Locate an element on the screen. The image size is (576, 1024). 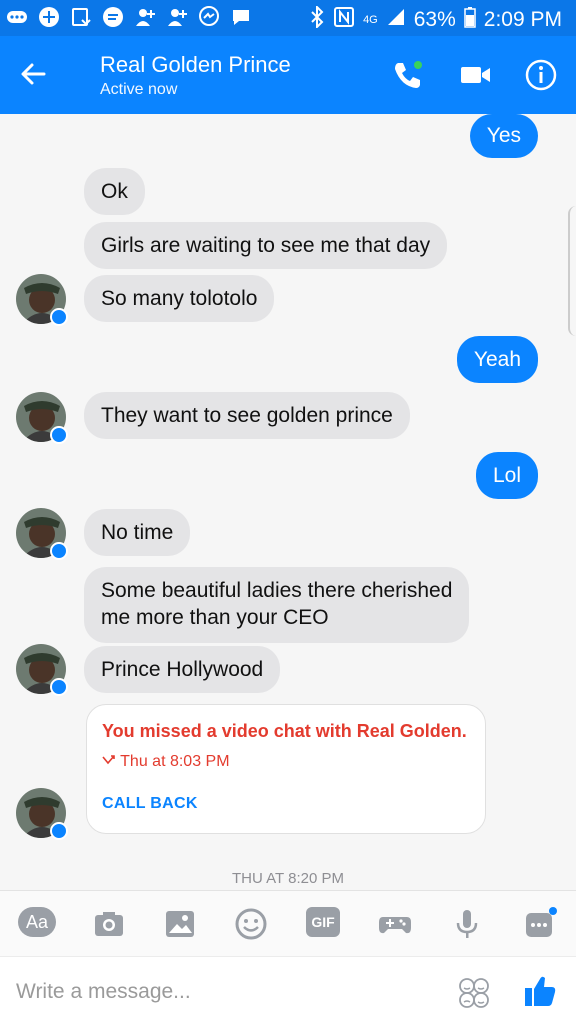
missed-call-time-text: Thu at 8:03 PM is located at coordinates (175, 761).